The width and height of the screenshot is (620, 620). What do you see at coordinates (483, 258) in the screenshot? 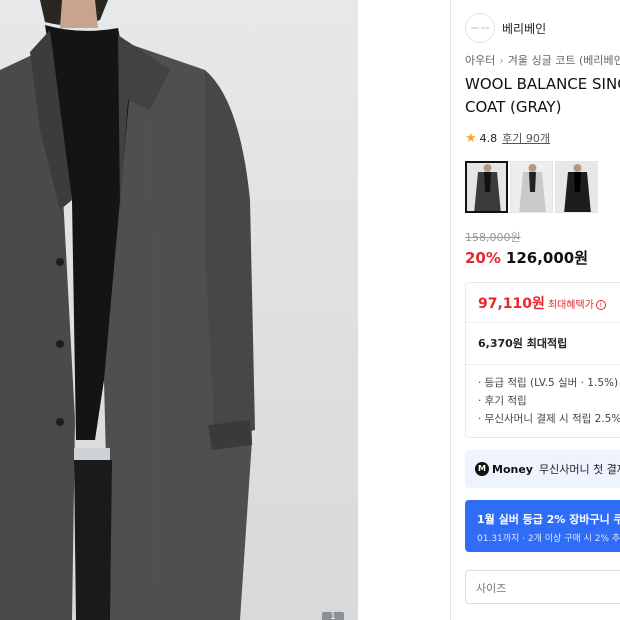
I see `discount-rate: 20%` at bounding box center [483, 258].